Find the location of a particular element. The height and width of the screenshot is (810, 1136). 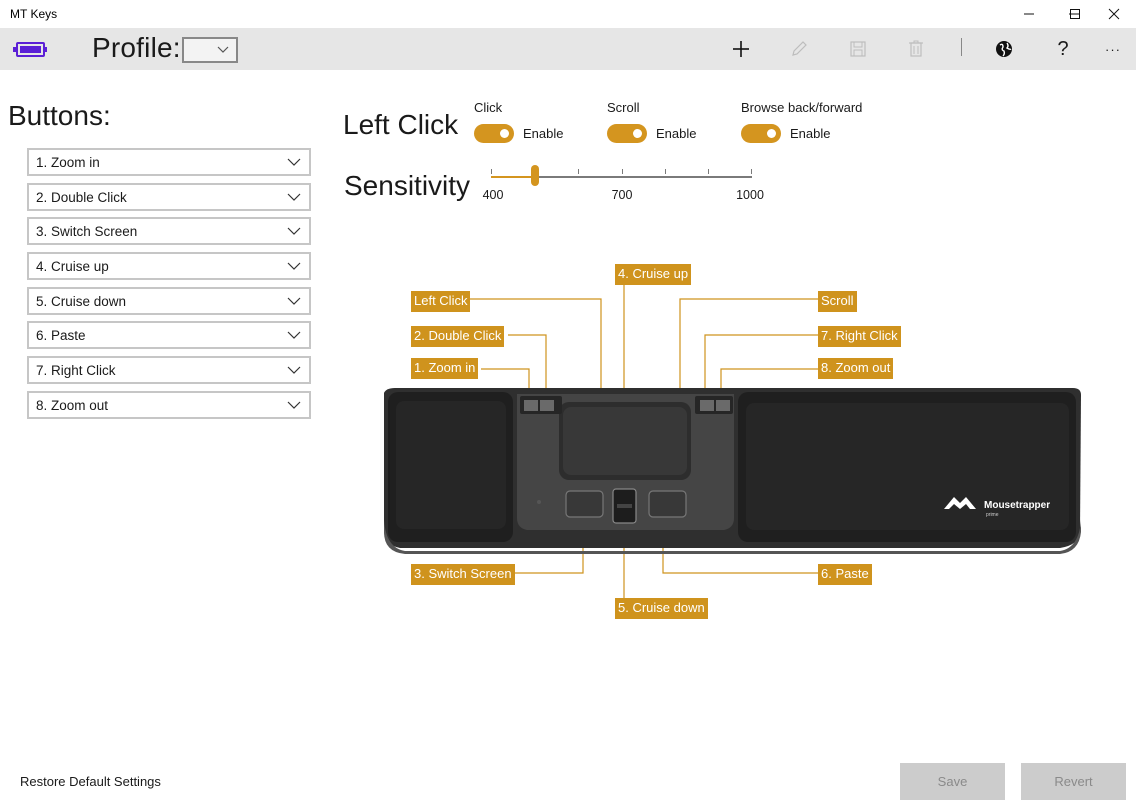

sensitivity-slider-thumb is located at coordinates (534, 175).